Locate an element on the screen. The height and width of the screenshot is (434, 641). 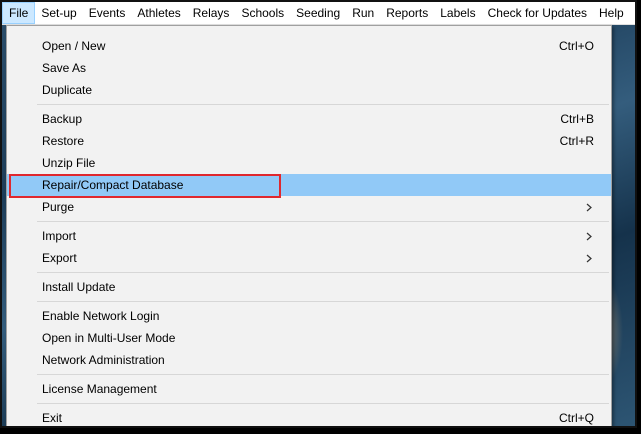
menu-seeding: Seeding is located at coordinates (318, 13).